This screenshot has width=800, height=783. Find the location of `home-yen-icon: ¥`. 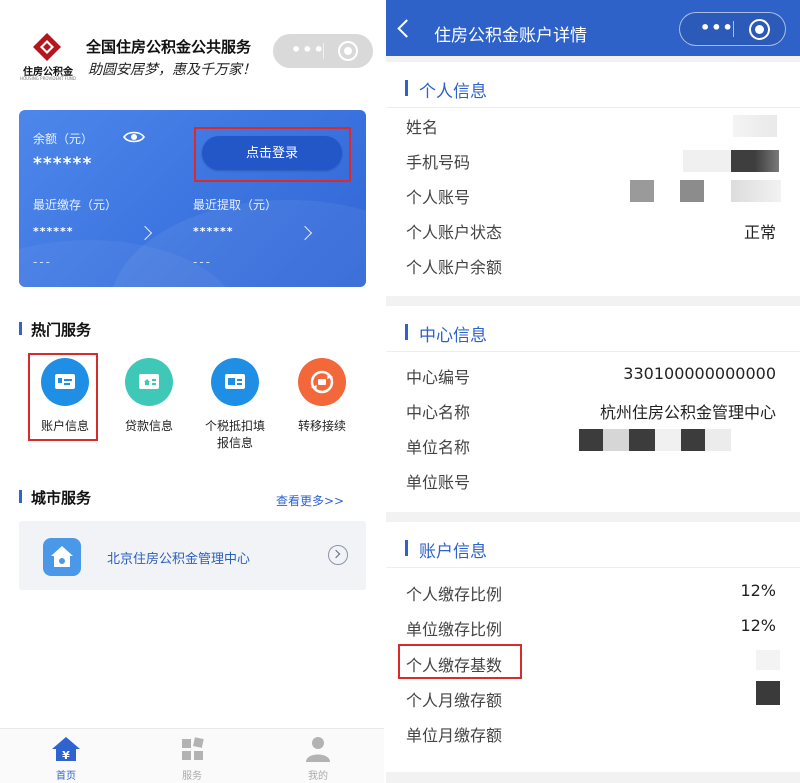

home-yen-icon: ¥ is located at coordinates (66, 749).